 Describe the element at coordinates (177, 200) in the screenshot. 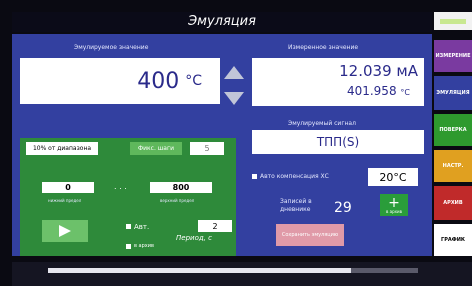

I see `max-value-label: верхний предел` at that location.